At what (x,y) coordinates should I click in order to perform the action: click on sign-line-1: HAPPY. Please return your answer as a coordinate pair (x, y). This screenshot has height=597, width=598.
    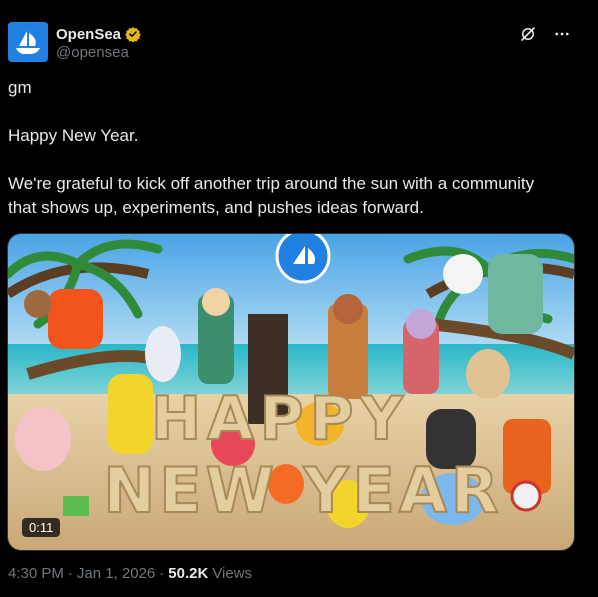
    Looking at the image, I should click on (280, 419).